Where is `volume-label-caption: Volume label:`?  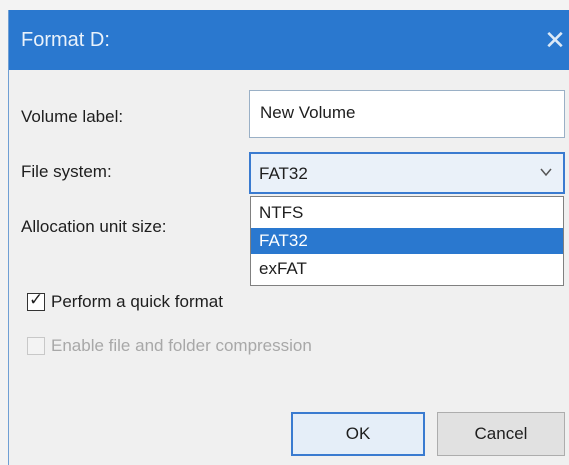
volume-label-caption: Volume label: is located at coordinates (72, 116).